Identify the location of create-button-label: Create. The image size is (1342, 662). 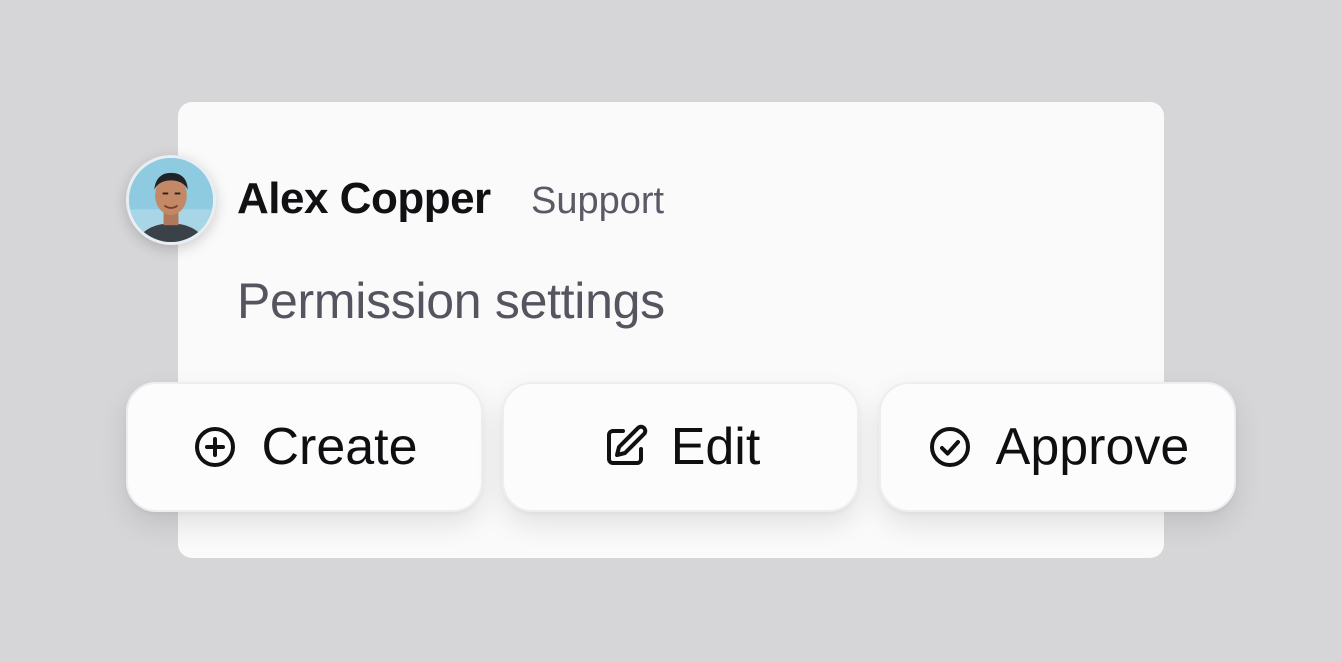
(339, 447).